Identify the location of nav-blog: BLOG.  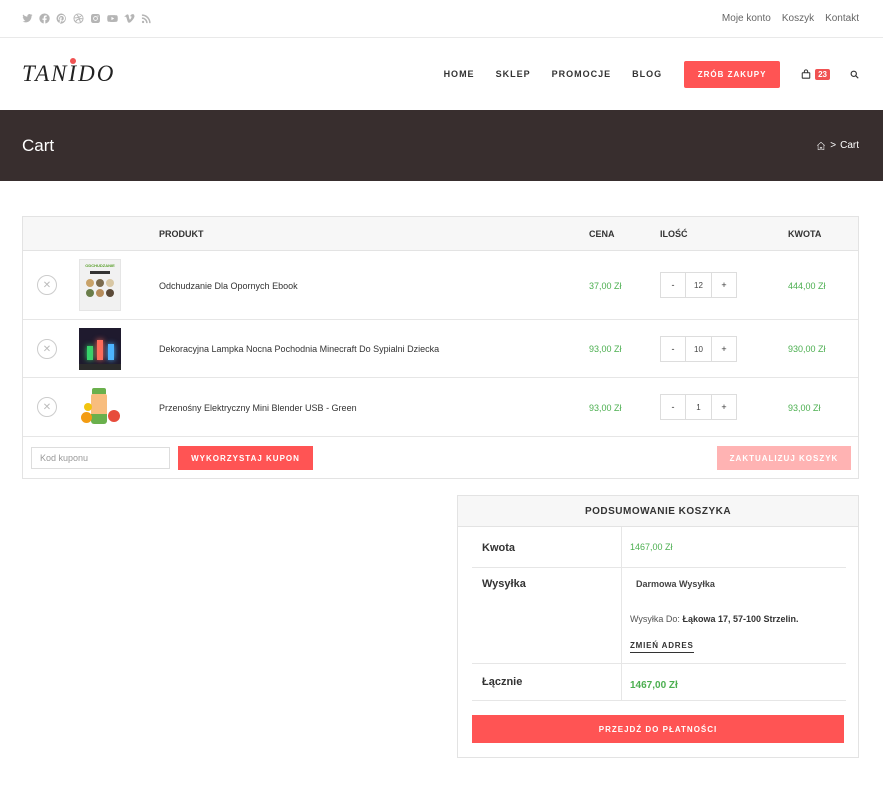
(647, 74).